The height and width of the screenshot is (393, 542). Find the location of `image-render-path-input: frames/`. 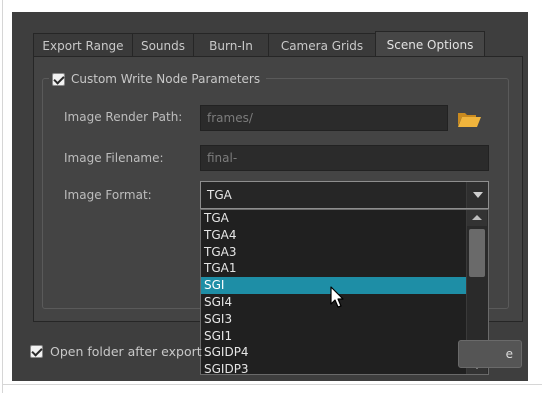

image-render-path-input: frames/ is located at coordinates (324, 118).